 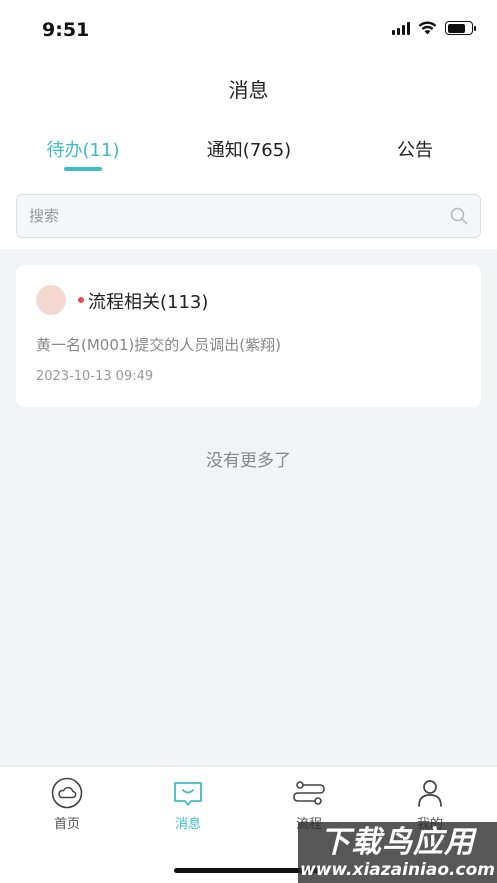 I want to click on message-icon, so click(x=188, y=794).